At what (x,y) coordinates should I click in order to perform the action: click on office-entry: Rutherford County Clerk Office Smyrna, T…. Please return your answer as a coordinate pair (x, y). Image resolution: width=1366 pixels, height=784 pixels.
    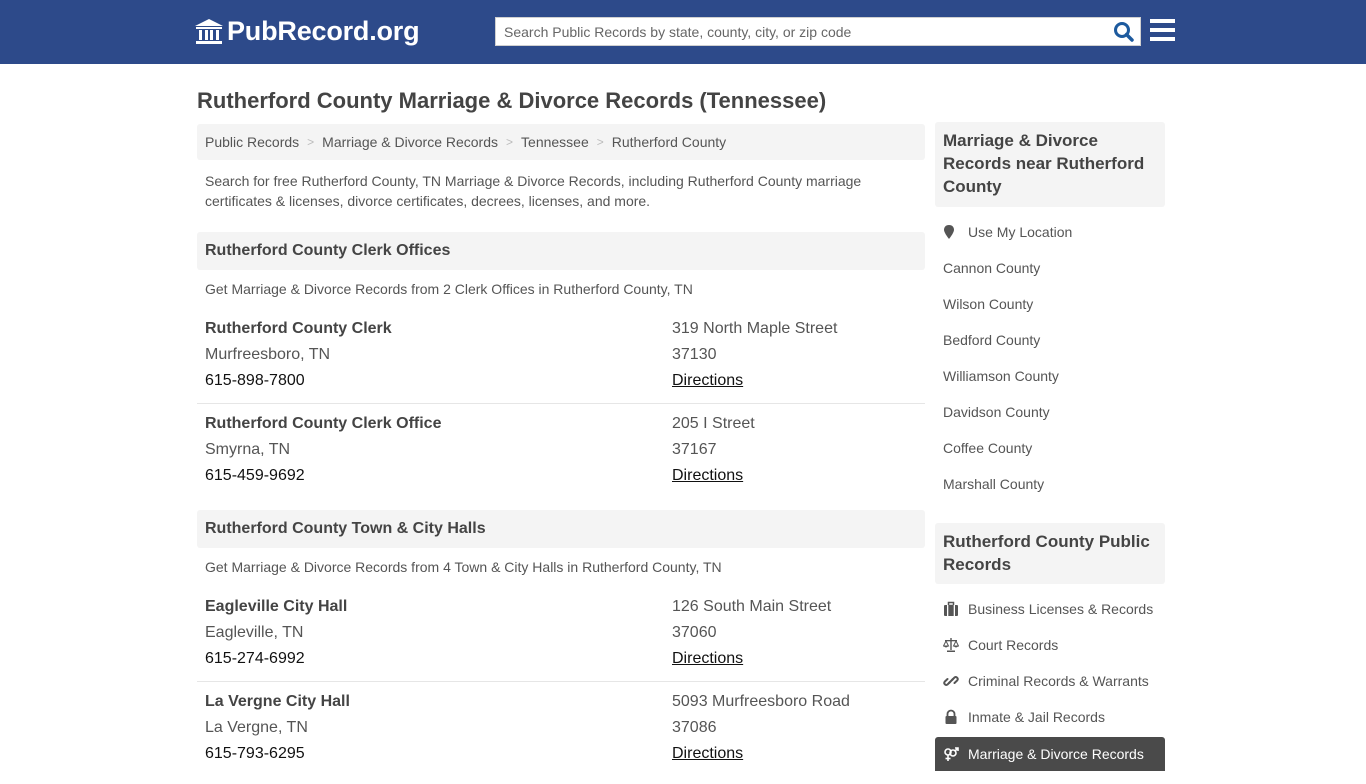
    Looking at the image, I should click on (561, 458).